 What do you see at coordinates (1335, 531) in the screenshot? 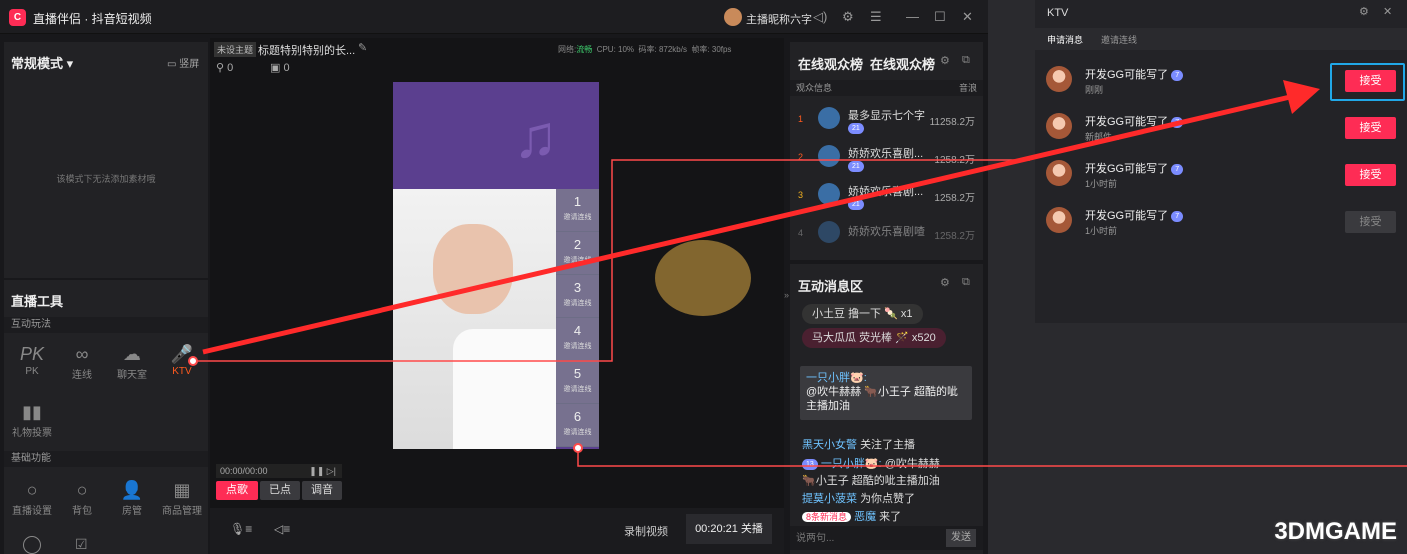
I see `watermark: 3DMGAME` at bounding box center [1335, 531].